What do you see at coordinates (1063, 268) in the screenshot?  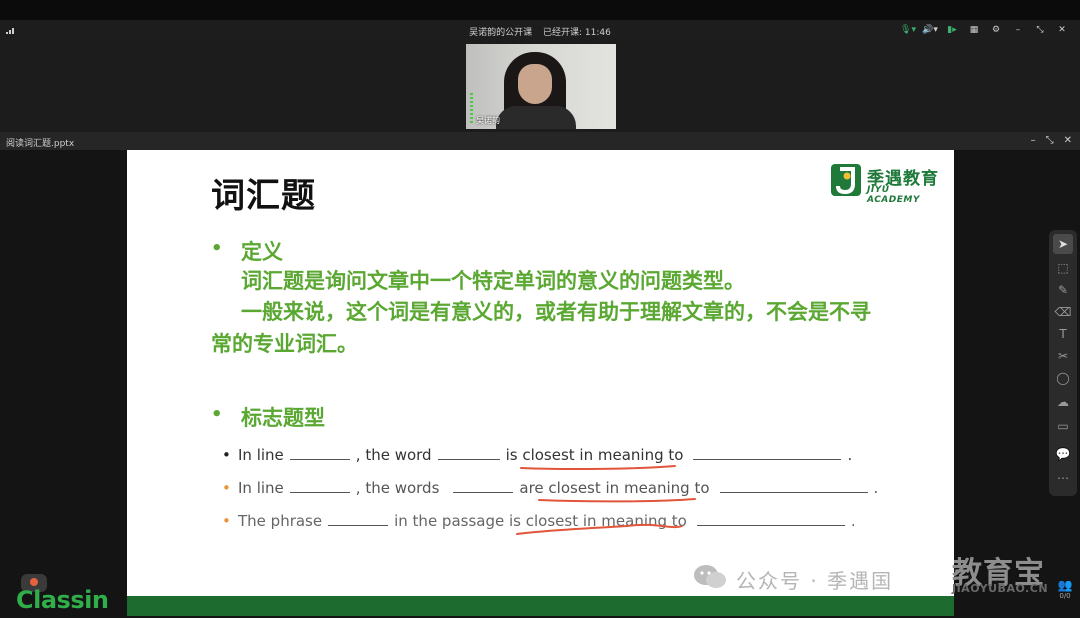 I see `select-icon: ⬚` at bounding box center [1063, 268].